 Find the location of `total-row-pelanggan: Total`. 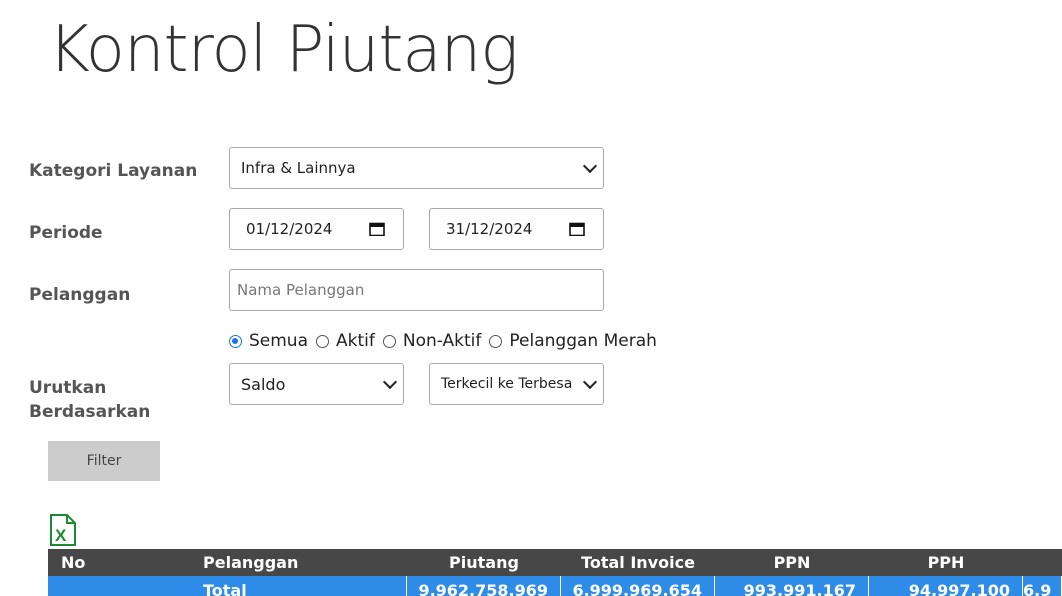

total-row-pelanggan: Total is located at coordinates (305, 586).